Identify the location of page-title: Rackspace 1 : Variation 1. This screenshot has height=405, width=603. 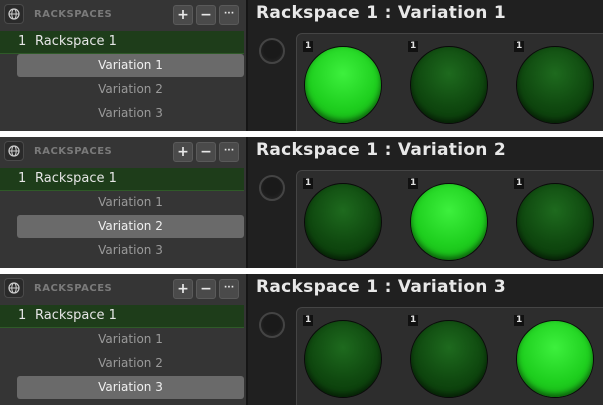
(381, 13).